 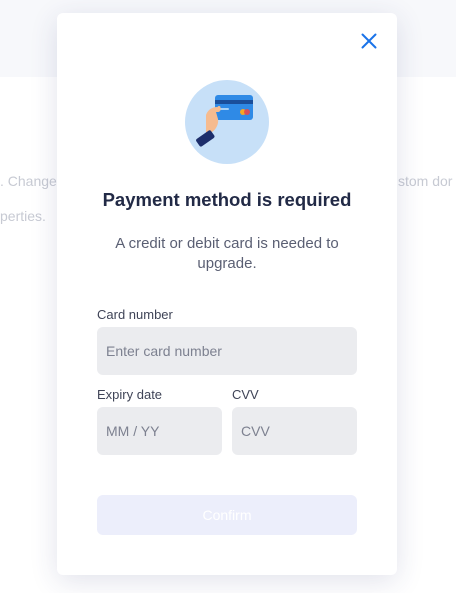 What do you see at coordinates (159, 431) in the screenshot?
I see `expiry-date-input` at bounding box center [159, 431].